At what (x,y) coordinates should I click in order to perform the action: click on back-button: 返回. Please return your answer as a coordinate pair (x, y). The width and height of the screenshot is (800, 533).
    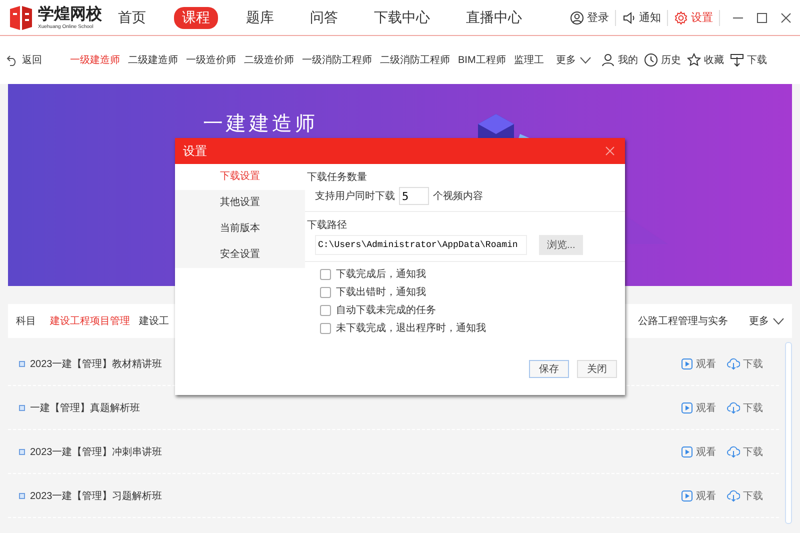
    Looking at the image, I should click on (38, 60).